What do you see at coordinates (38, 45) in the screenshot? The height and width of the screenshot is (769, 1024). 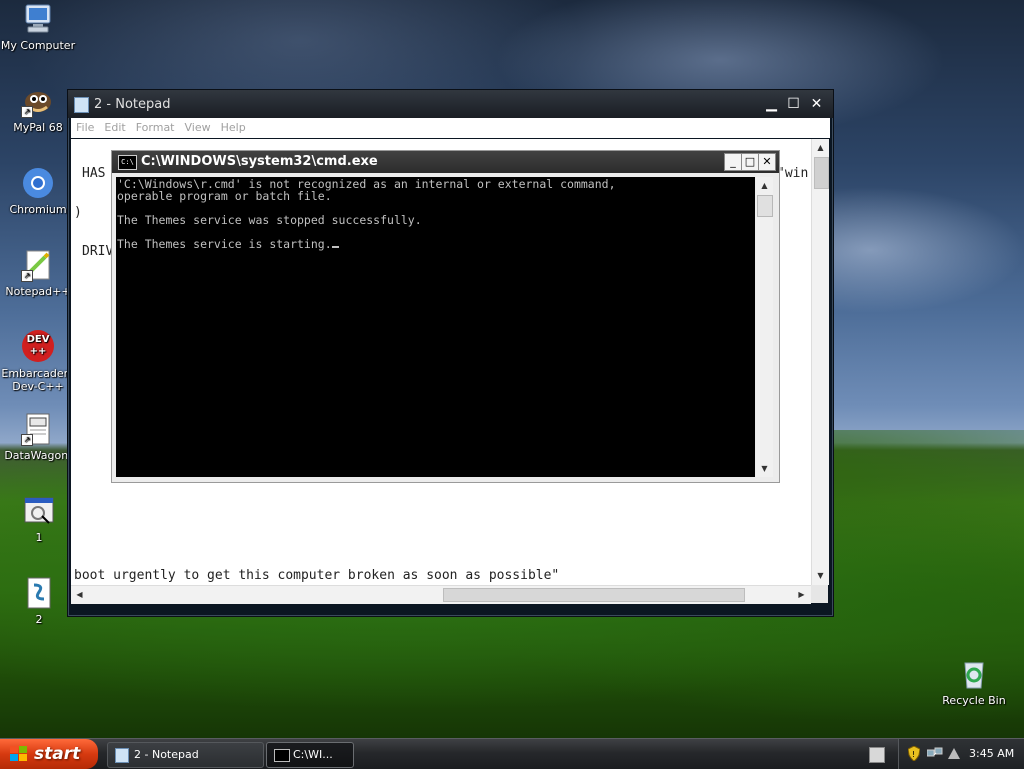 I see `desktop-icon-label: My Computer` at bounding box center [38, 45].